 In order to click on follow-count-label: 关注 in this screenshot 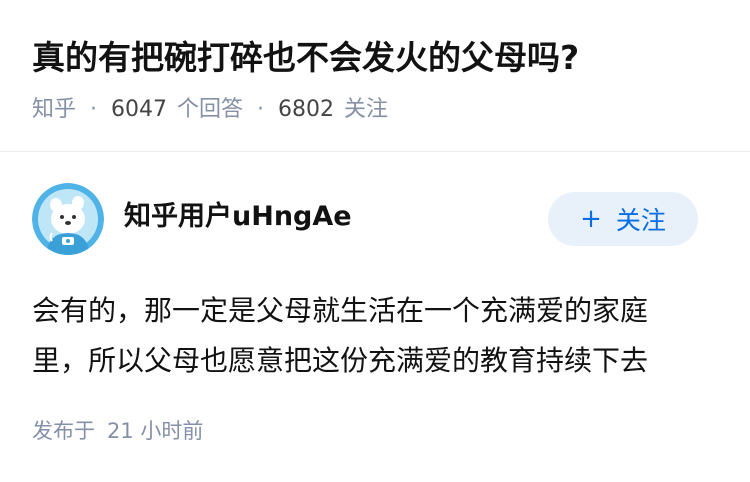, I will do `click(366, 109)`.